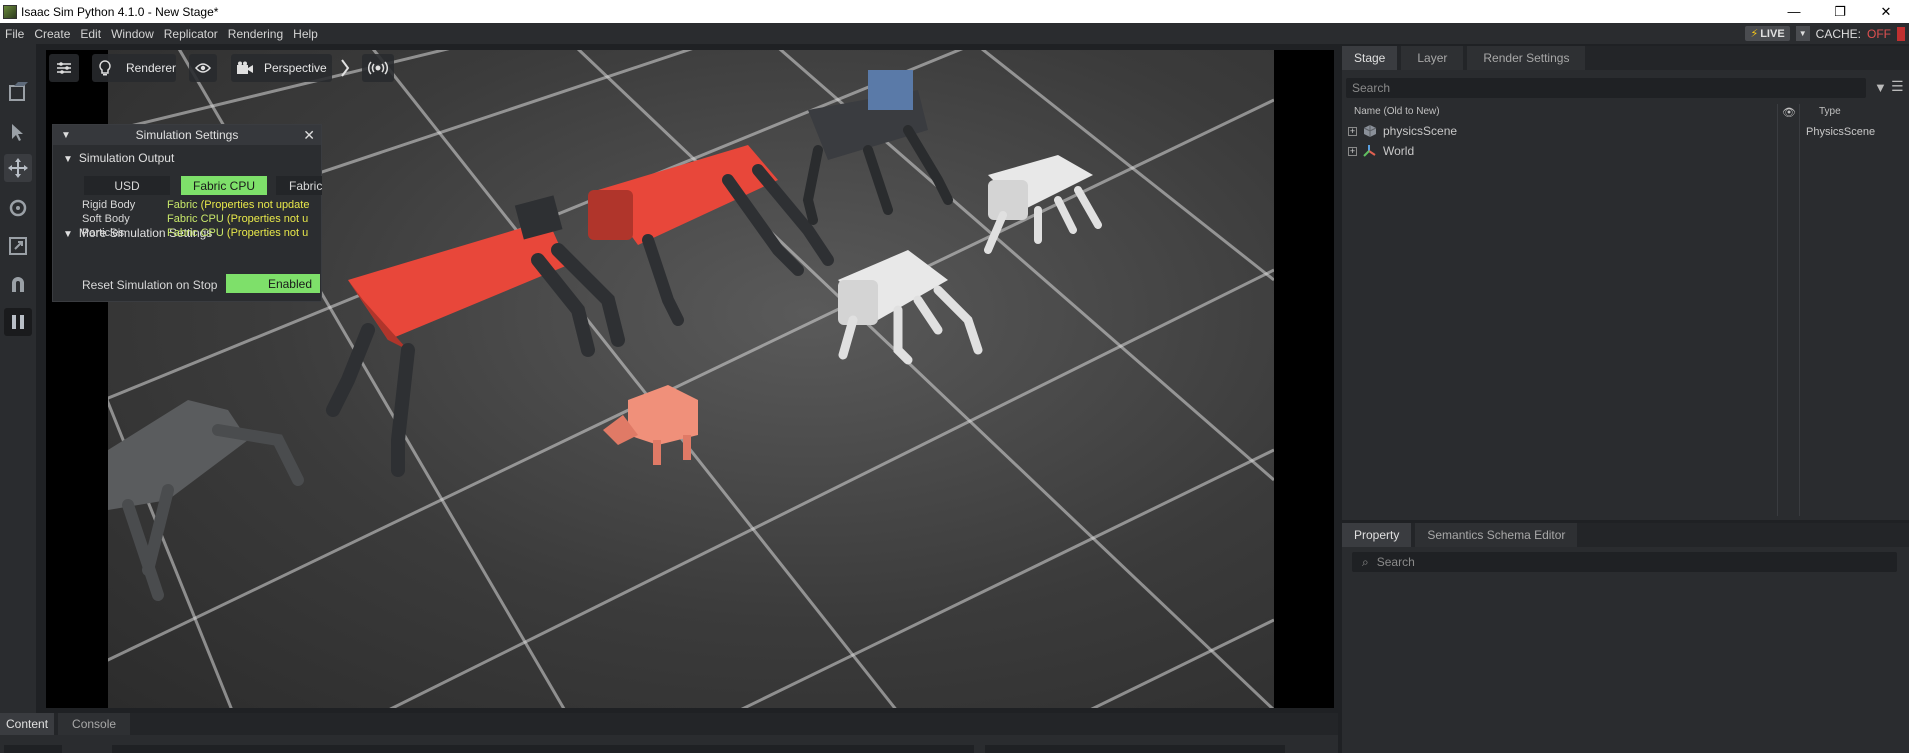 The height and width of the screenshot is (753, 1909). What do you see at coordinates (1395, 562) in the screenshot?
I see `property-search-placeholder: Search` at bounding box center [1395, 562].